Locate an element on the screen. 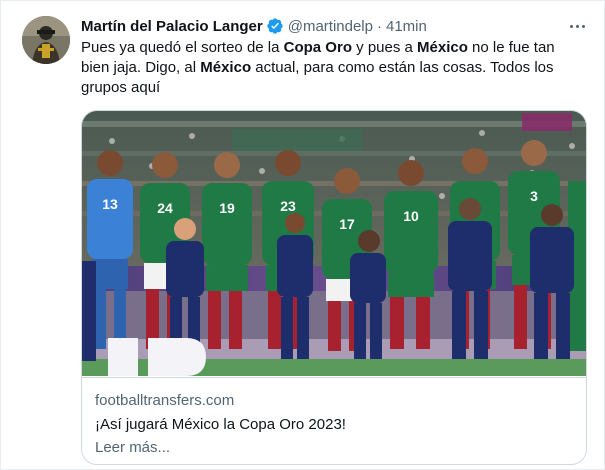 The width and height of the screenshot is (605, 470). jersey-number: 24 is located at coordinates (165, 208).